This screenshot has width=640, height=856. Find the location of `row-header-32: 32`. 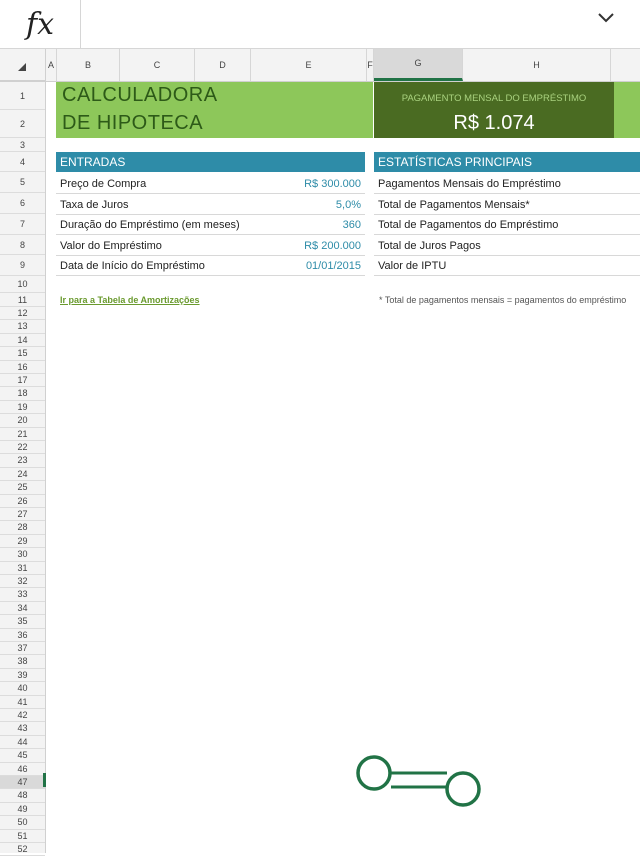

row-header-32: 32 is located at coordinates (22, 582).